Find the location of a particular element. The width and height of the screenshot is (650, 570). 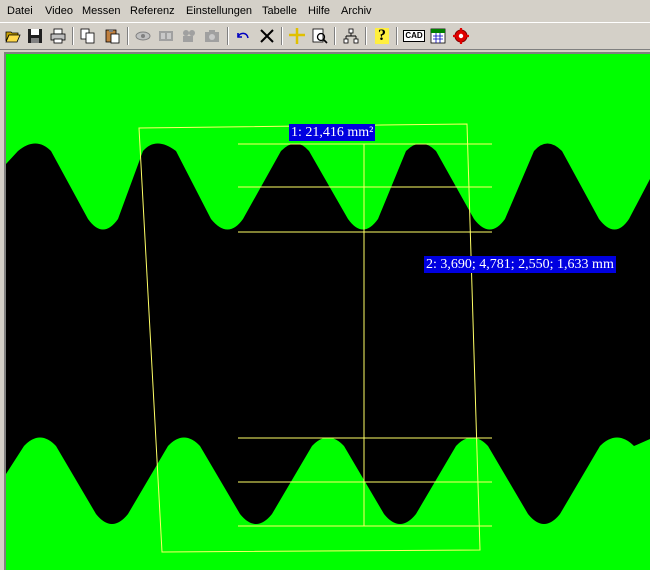

toolbar: ? CAD is located at coordinates (325, 36).